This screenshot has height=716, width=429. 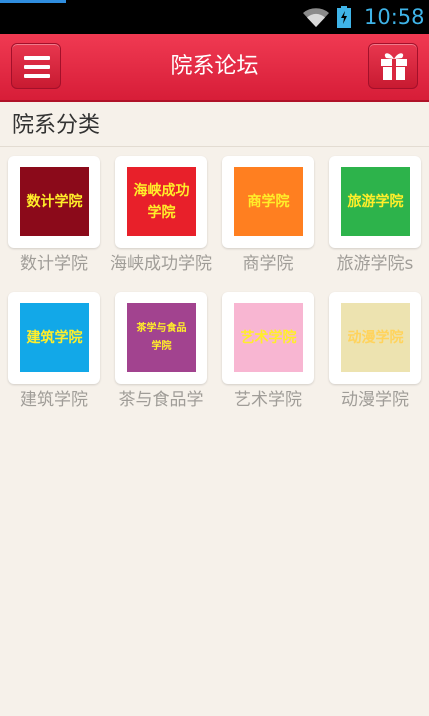 I want to click on college-logo: 茶学与食品 学院, so click(x=161, y=337).